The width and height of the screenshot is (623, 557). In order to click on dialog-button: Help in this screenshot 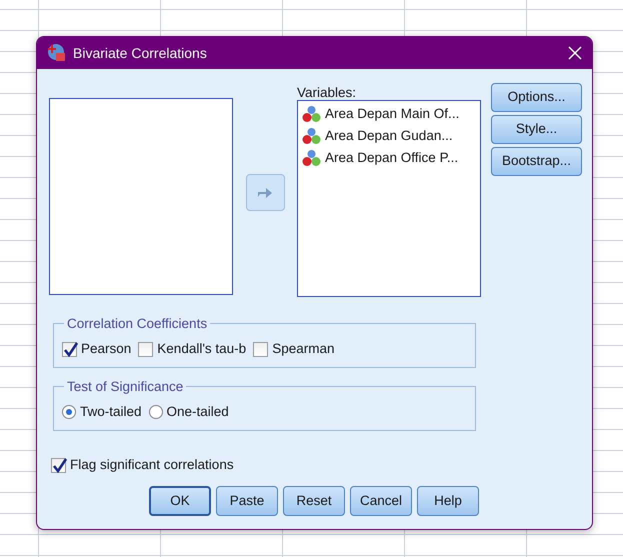, I will do `click(448, 501)`.